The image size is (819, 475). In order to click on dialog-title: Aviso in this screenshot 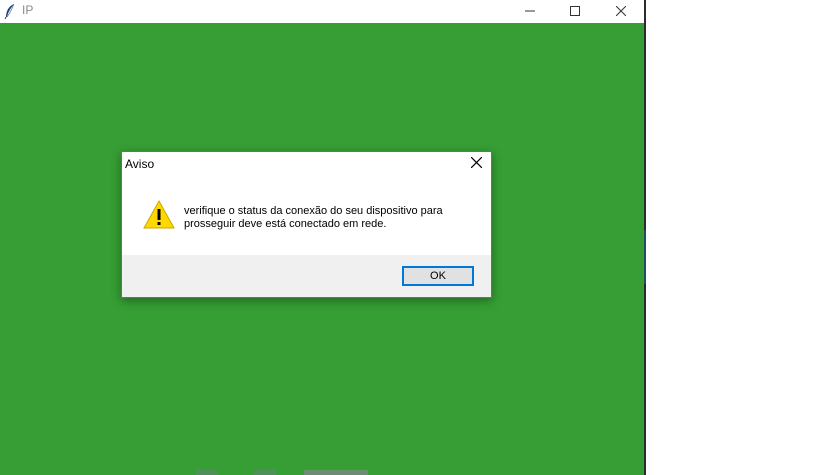, I will do `click(140, 164)`.